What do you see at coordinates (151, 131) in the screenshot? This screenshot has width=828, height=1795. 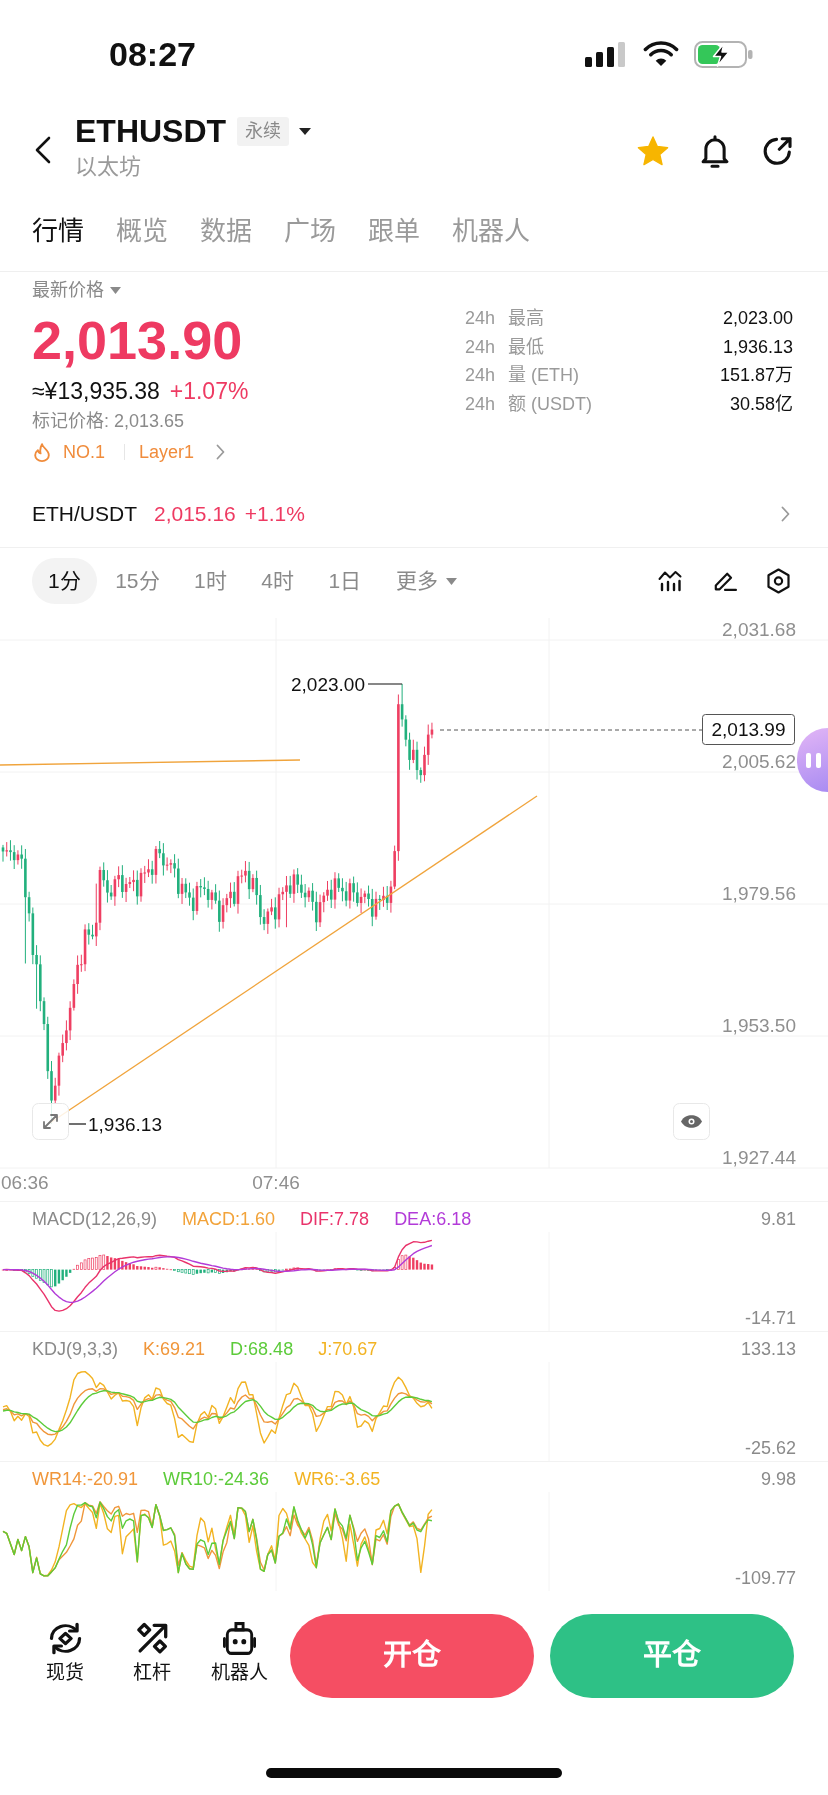 I see `symbol-title: ETHUSDT` at bounding box center [151, 131].